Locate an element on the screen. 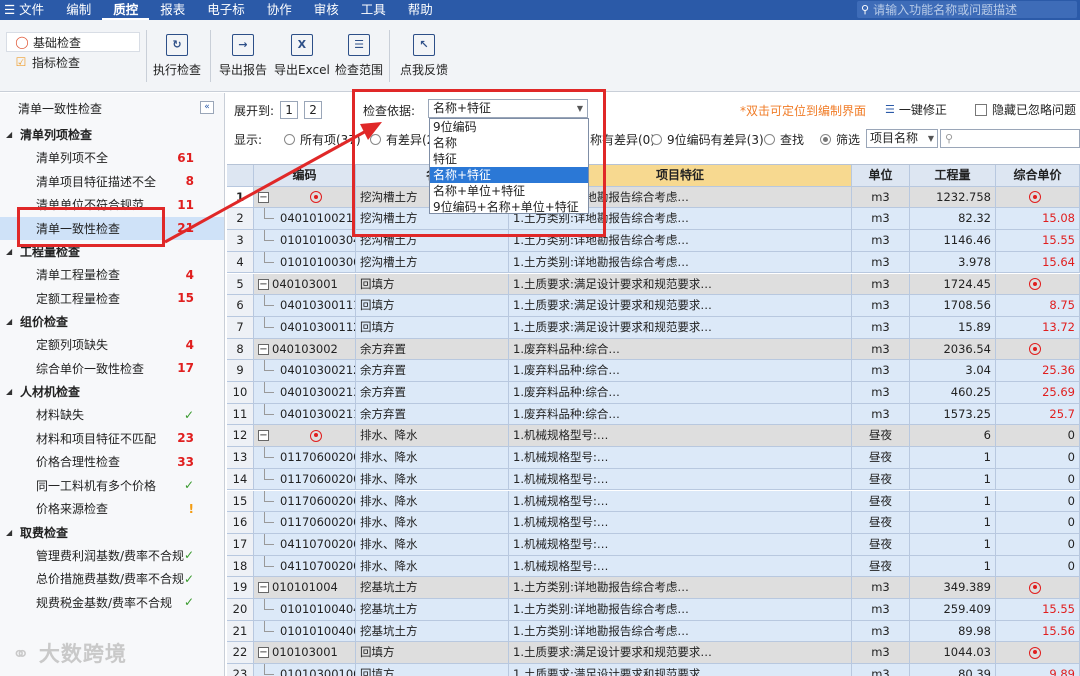  cell-name: 排水、降水 is located at coordinates (432, 566).